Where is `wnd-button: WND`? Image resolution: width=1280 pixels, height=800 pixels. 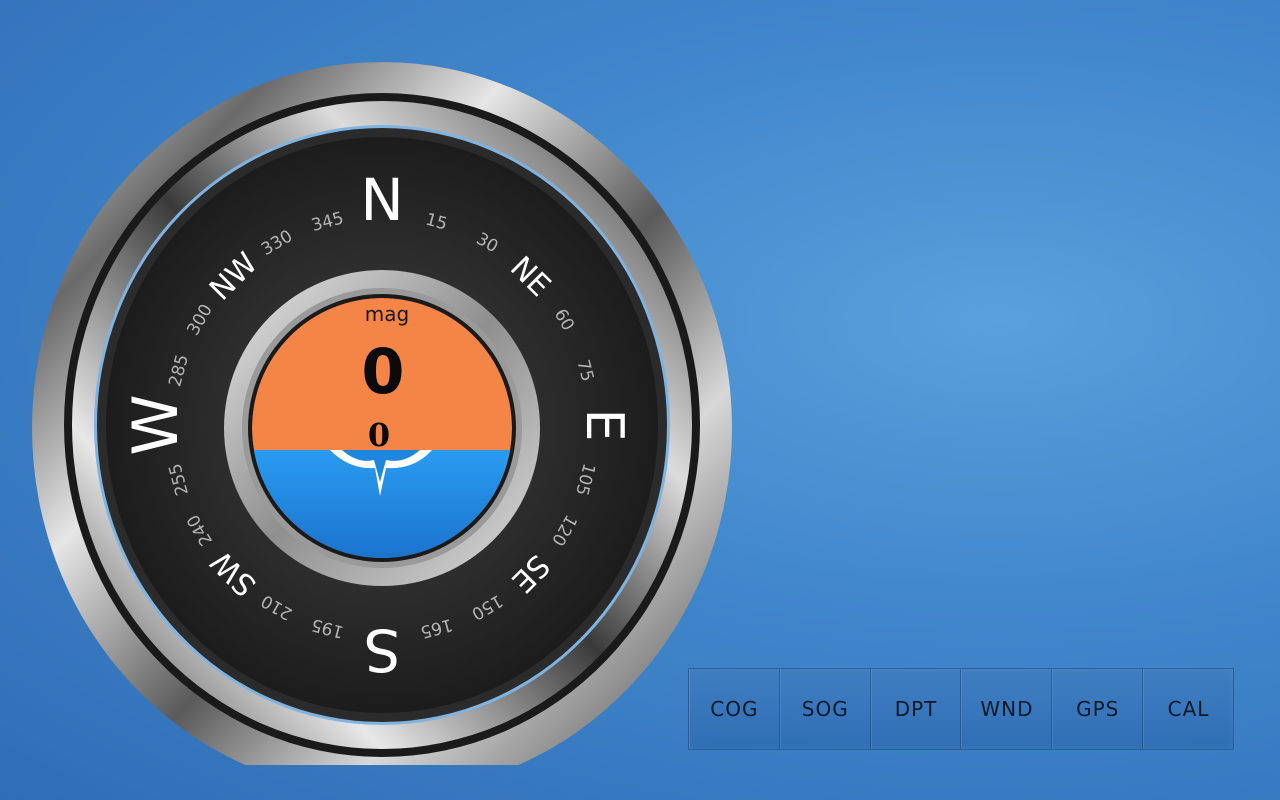 wnd-button: WND is located at coordinates (1007, 709).